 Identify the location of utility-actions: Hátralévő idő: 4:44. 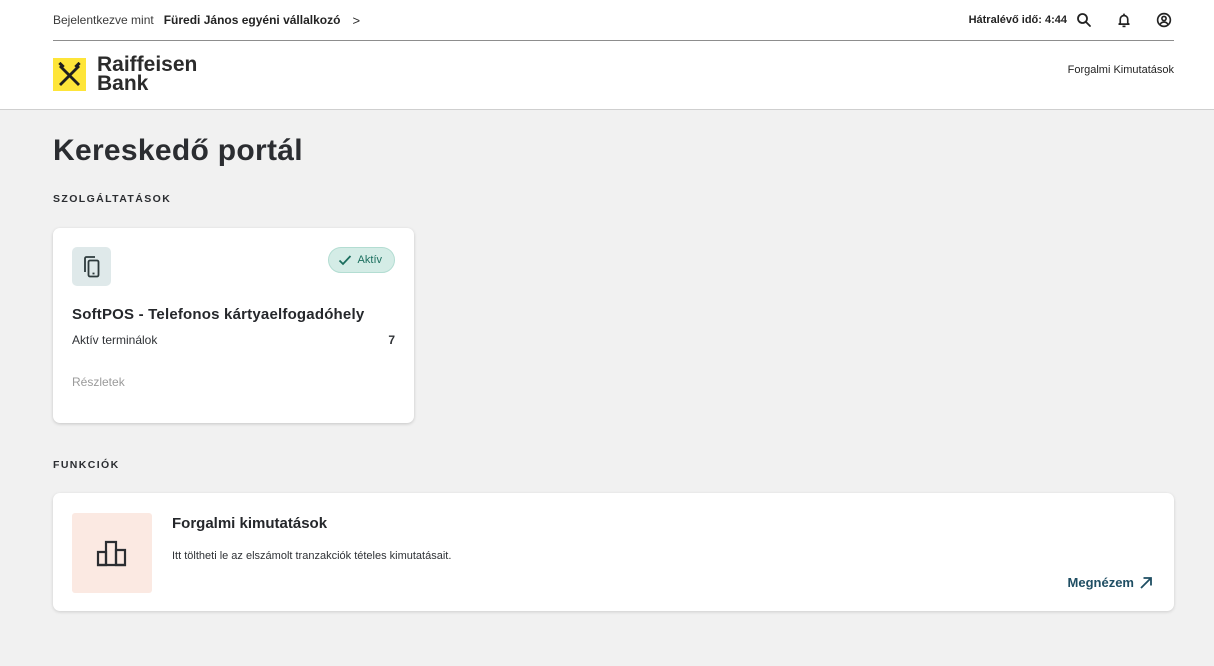
(1071, 20).